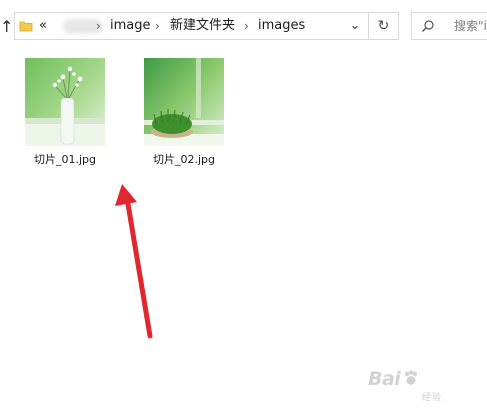 This screenshot has width=487, height=413. Describe the element at coordinates (65, 160) in the screenshot. I see `file-name: 切片_01.jpg` at that location.